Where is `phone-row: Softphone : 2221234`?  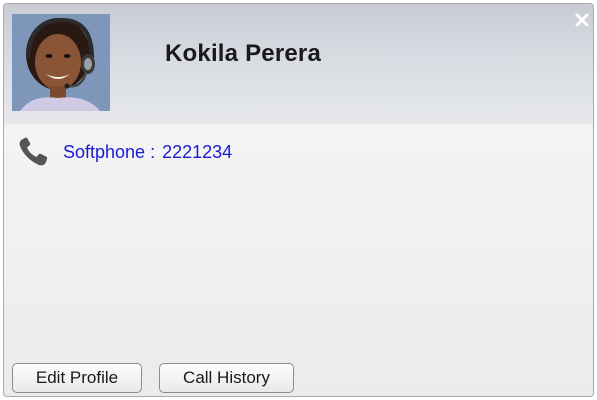
phone-row: Softphone : 2221234 is located at coordinates (125, 152).